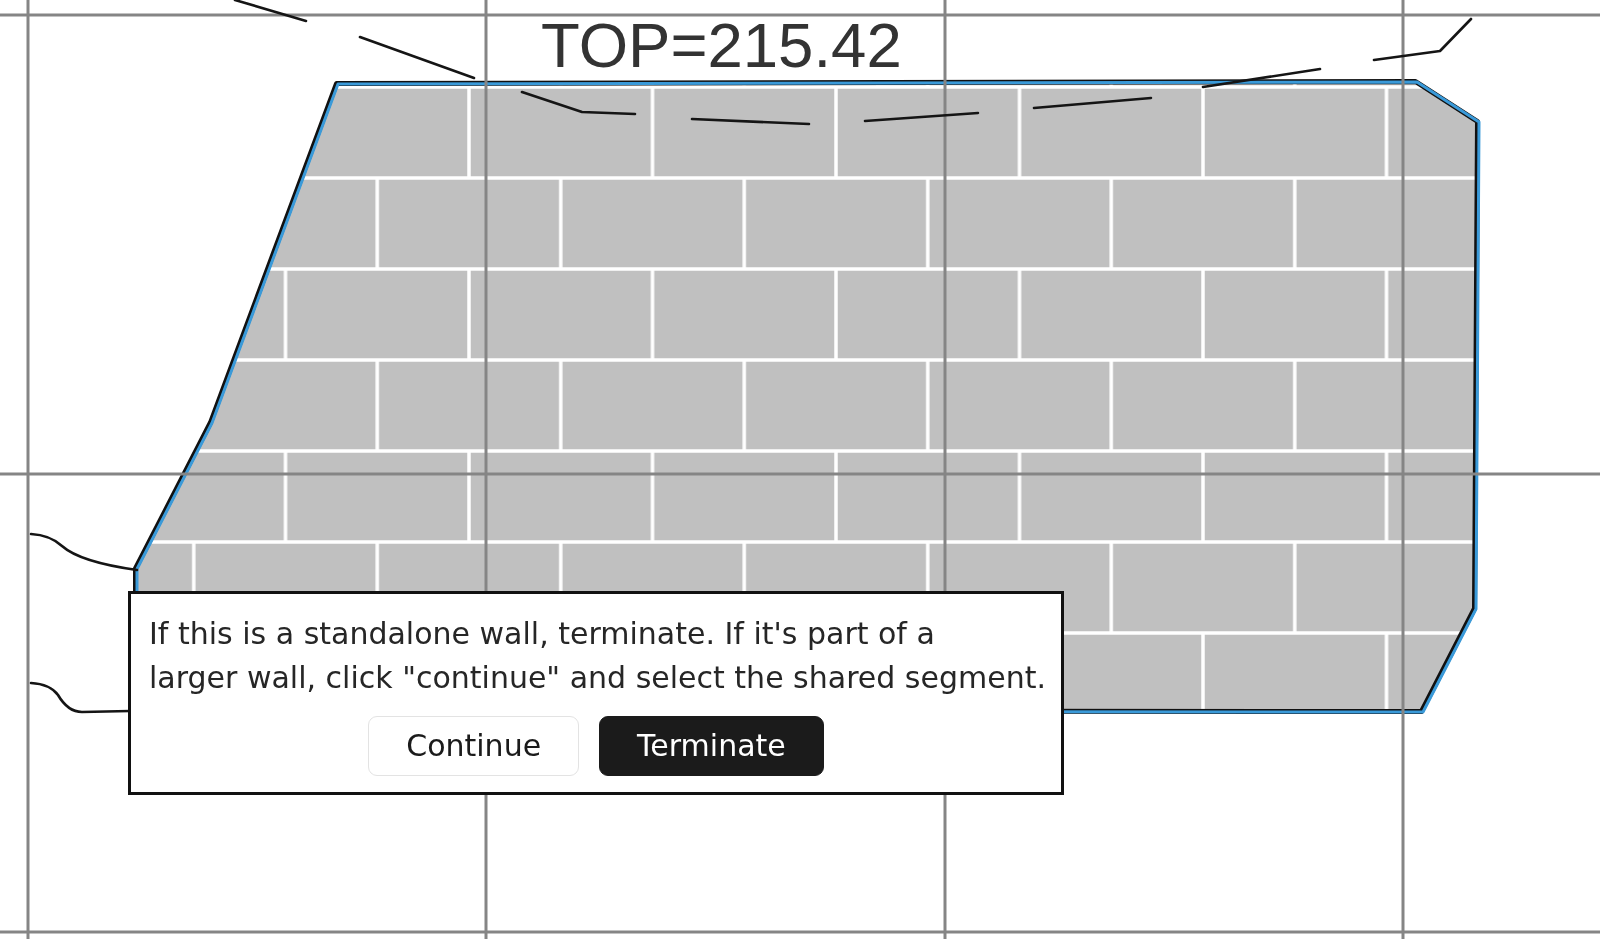  I want to click on dialog-button: Continue, so click(474, 746).